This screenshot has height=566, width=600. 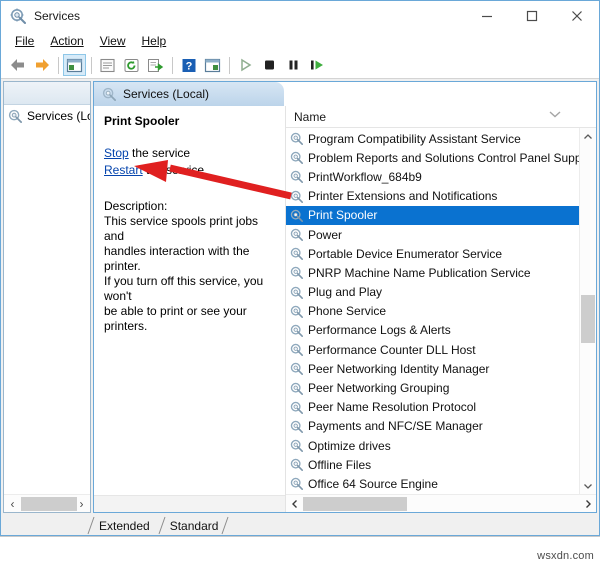 I want to click on tree-hscroll-thumb, so click(x=49, y=503).